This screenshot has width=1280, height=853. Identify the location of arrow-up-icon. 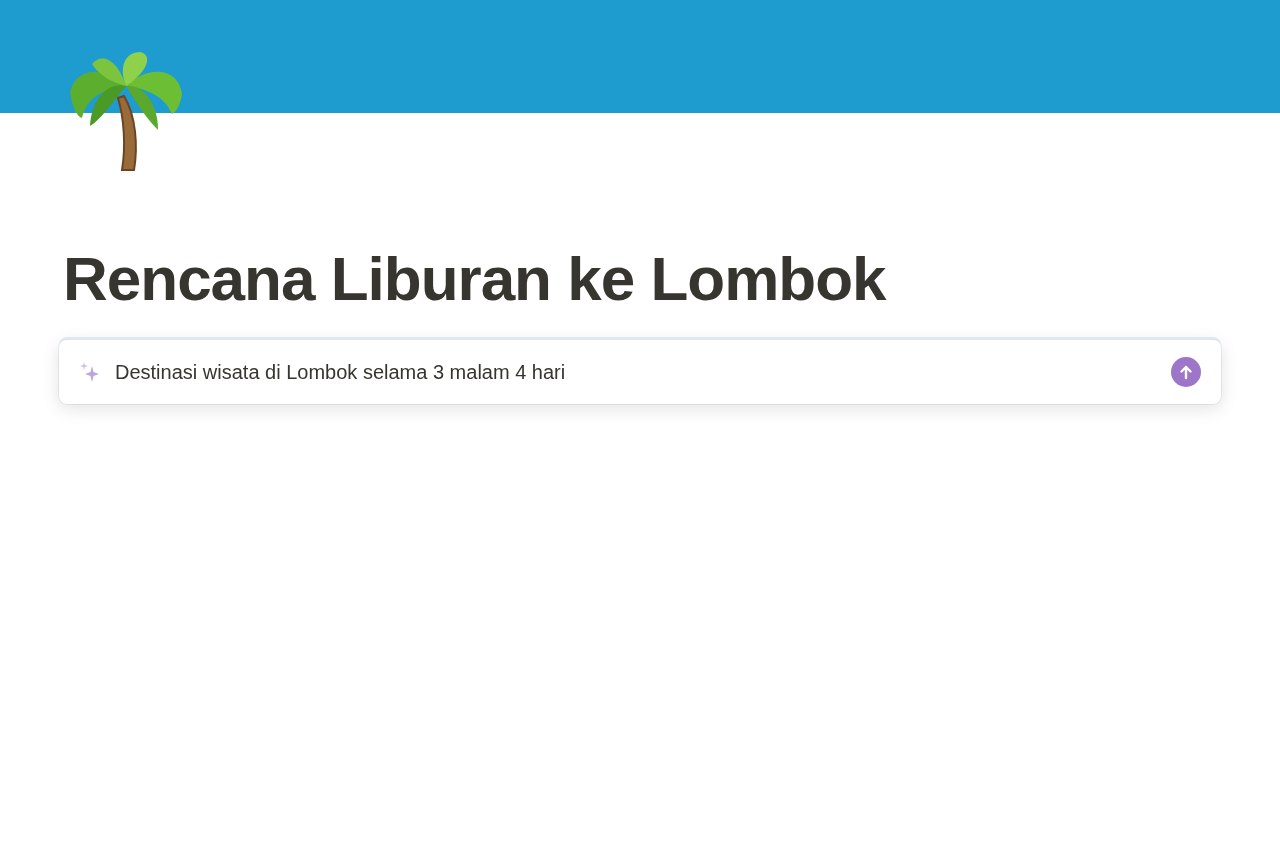
(1186, 372).